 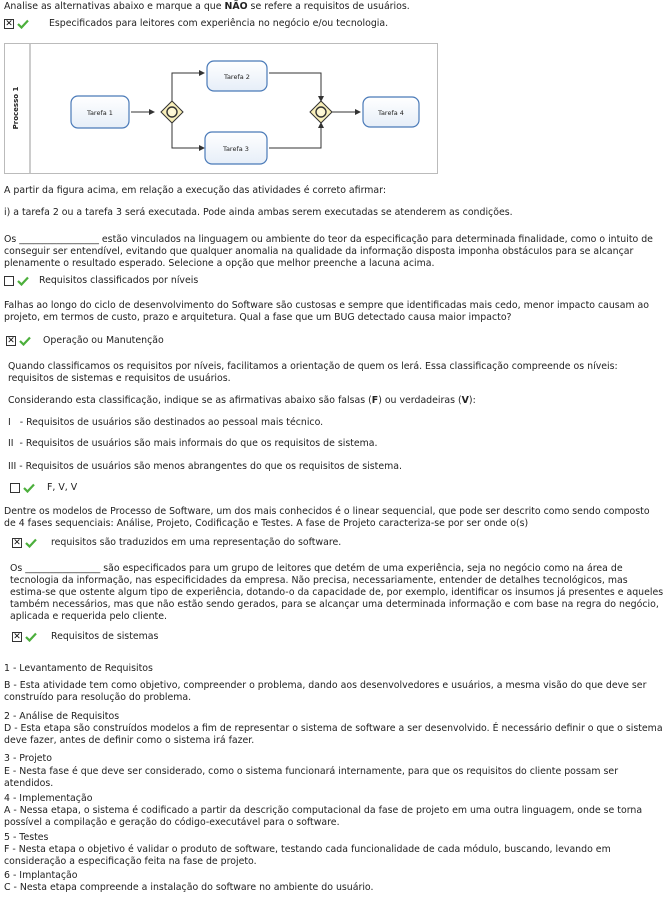 I want to click on svg-text: Tarefa 4, so click(x=390, y=113).